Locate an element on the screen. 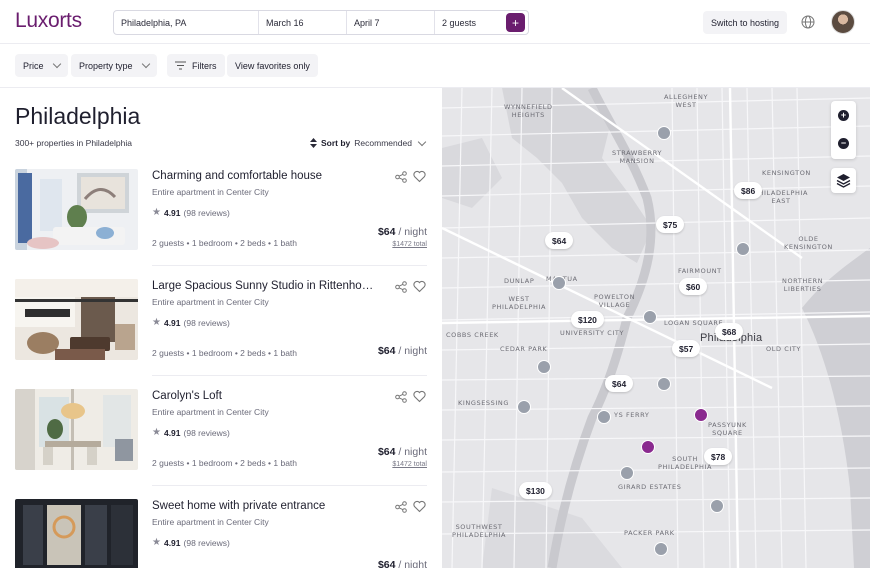  star-icon: ★ is located at coordinates (156, 432).